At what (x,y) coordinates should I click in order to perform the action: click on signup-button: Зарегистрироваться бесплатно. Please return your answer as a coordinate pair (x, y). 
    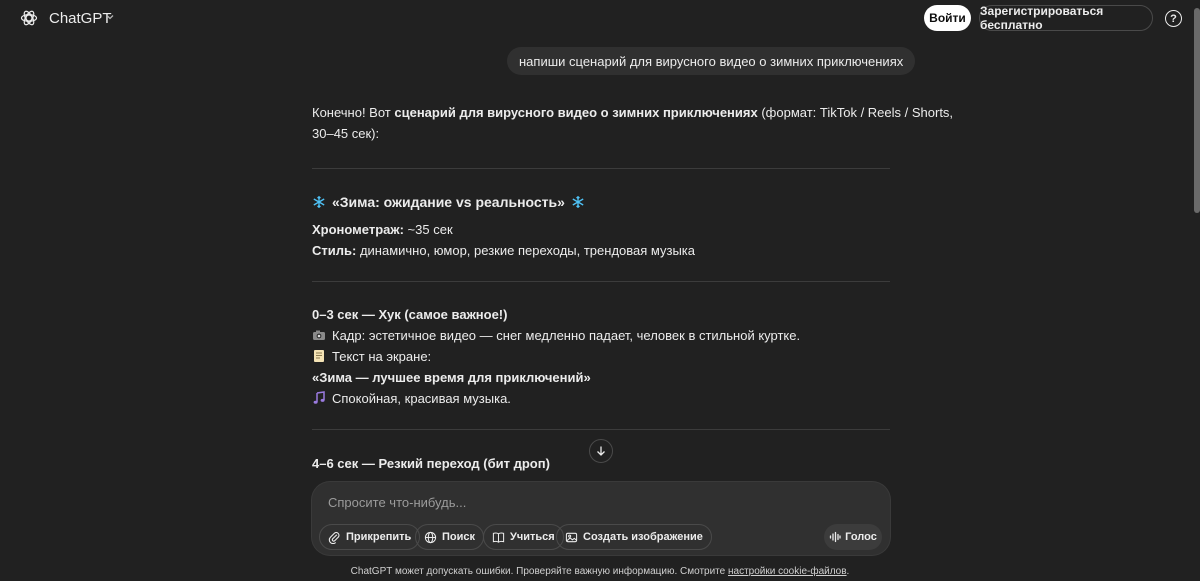
    Looking at the image, I should click on (1066, 18).